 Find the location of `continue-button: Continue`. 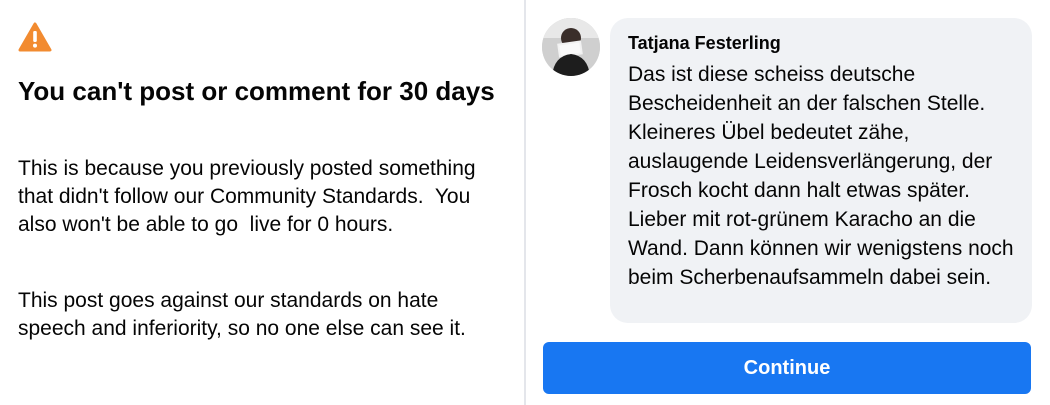

continue-button: Continue is located at coordinates (787, 368).